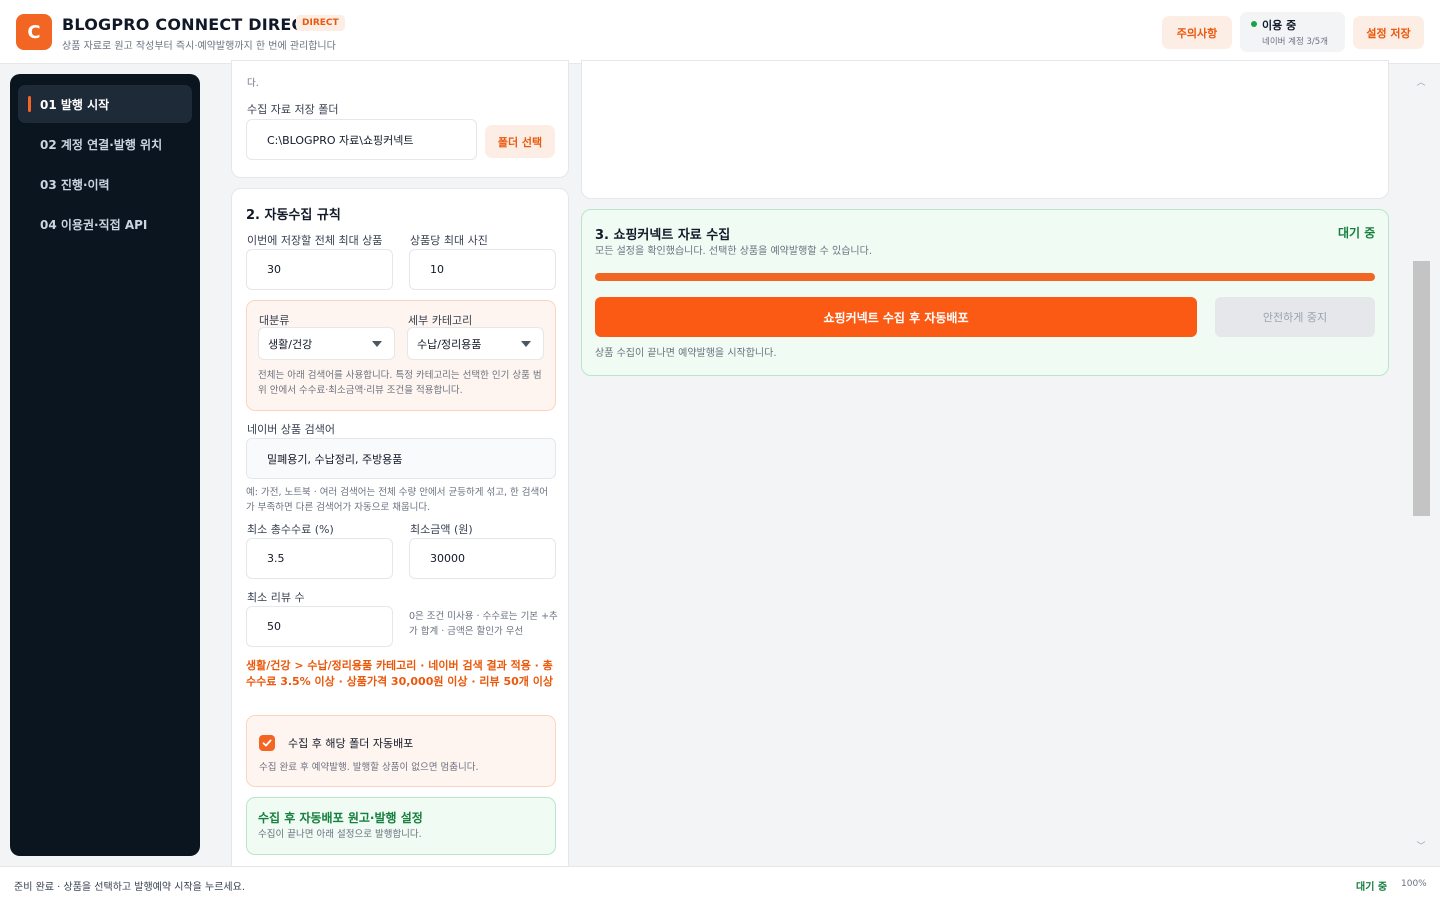 The width and height of the screenshot is (1440, 900). What do you see at coordinates (520, 141) in the screenshot?
I see `folder-select-button: 폴더 선택` at bounding box center [520, 141].